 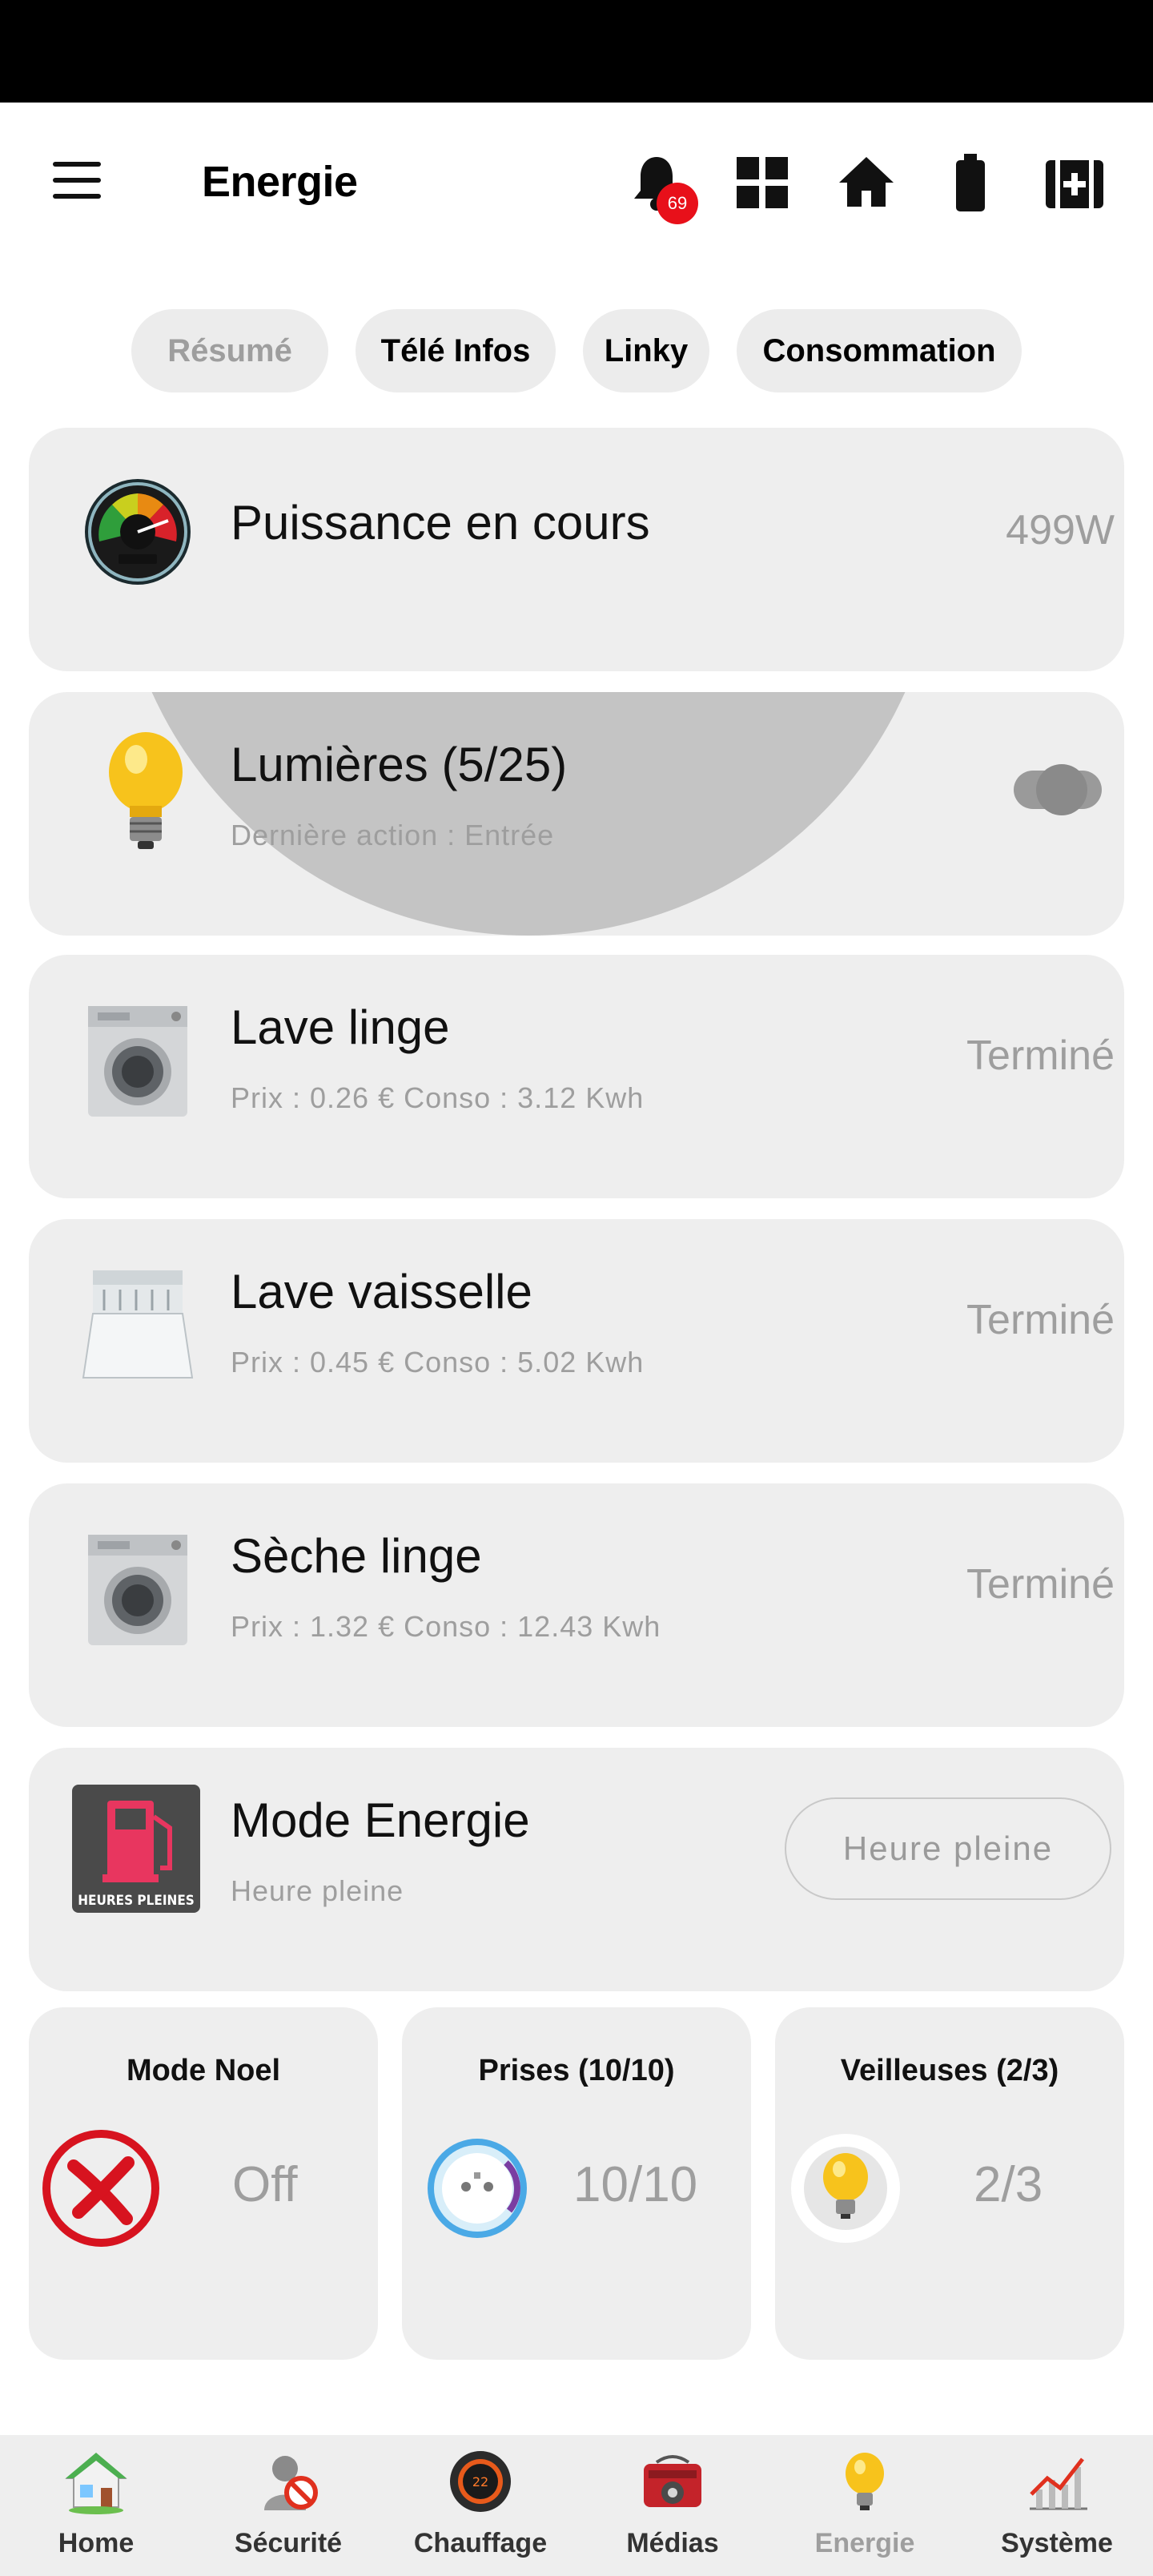 What do you see at coordinates (438, 1362) in the screenshot?
I see `dishwasher-subtitle: Prix : 0.45 € Conso : 5.02 Kwh` at bounding box center [438, 1362].